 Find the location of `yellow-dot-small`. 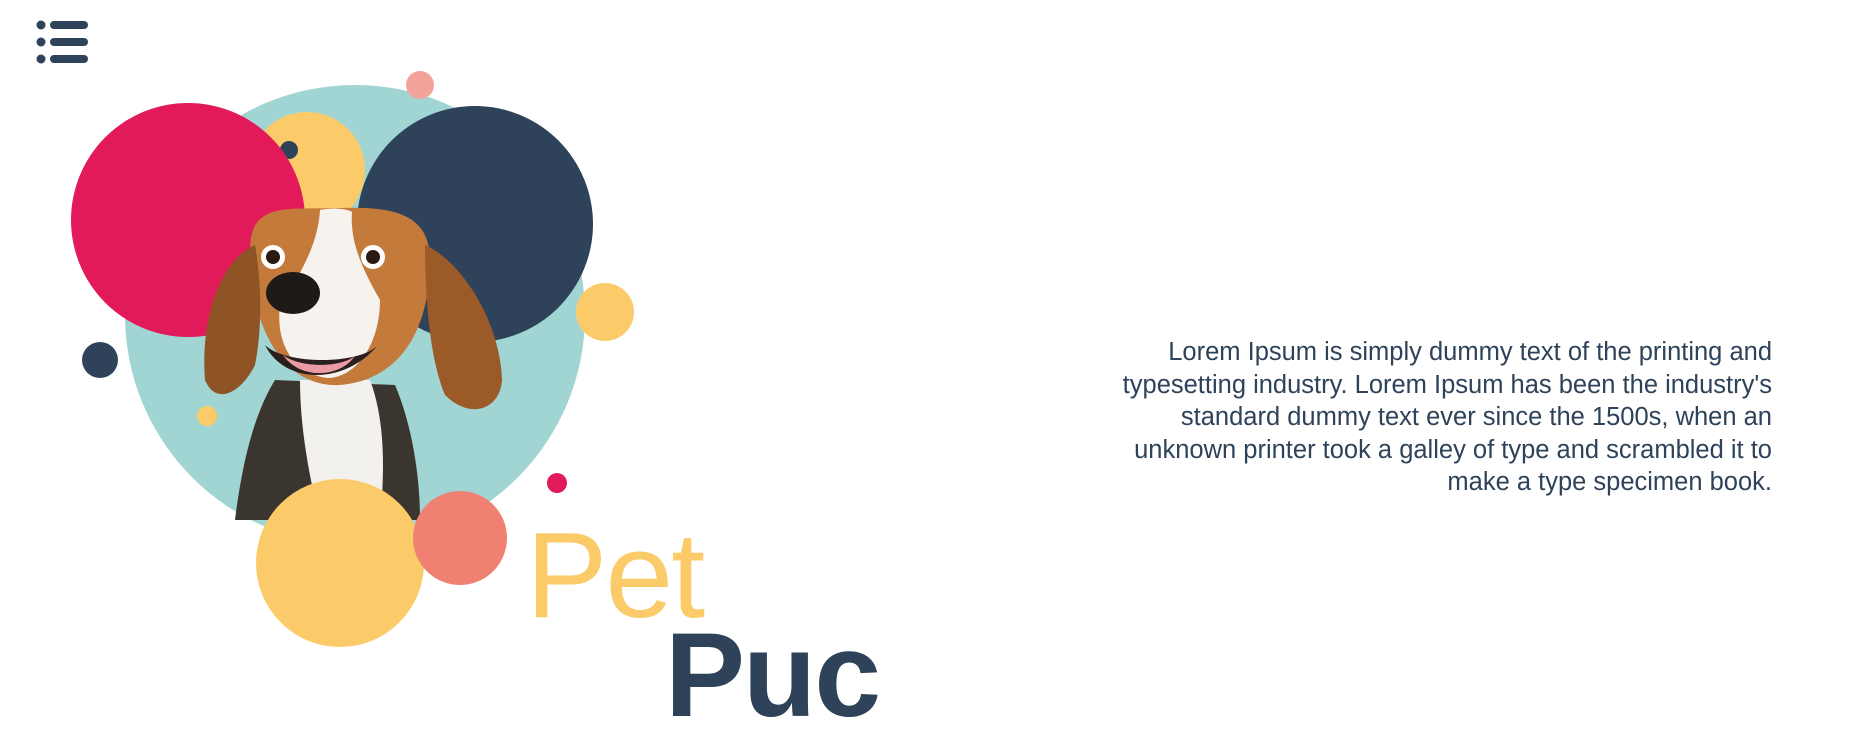

yellow-dot-small is located at coordinates (207, 416).